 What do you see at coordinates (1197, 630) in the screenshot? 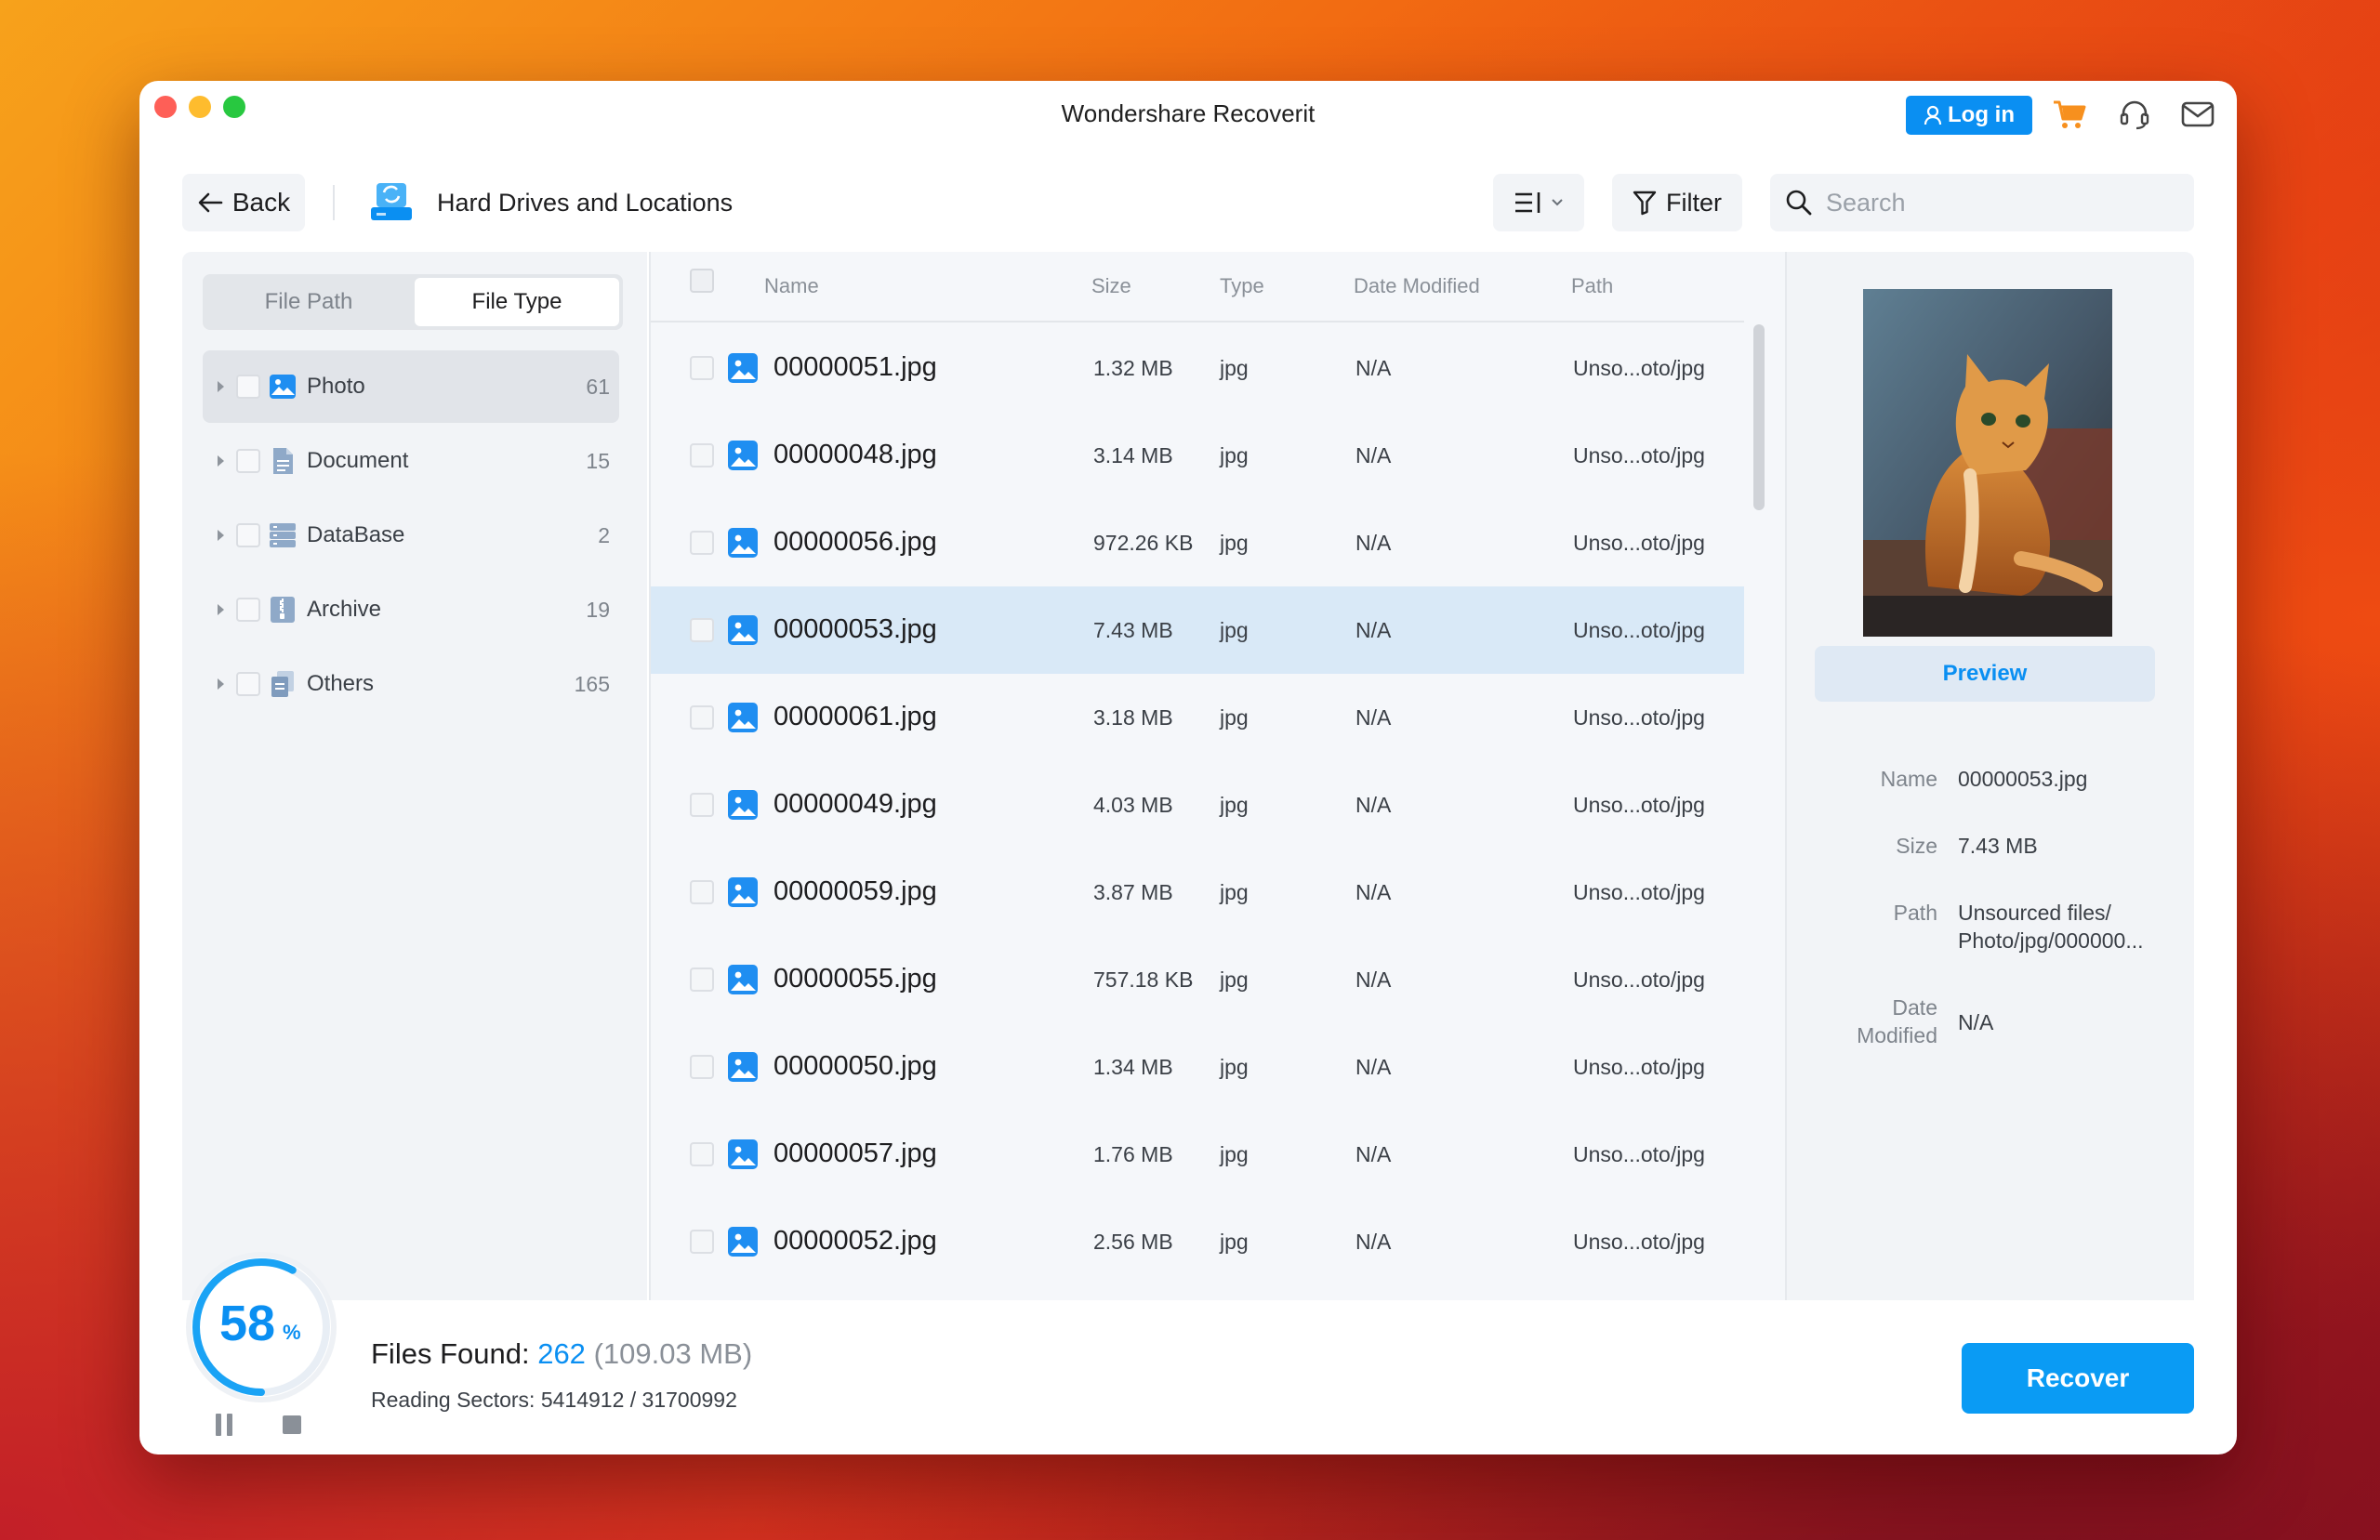
I see `table-row: 00000053.jpg 7.43 MB jpg N/A Unso...oto/jpg` at bounding box center [1197, 630].